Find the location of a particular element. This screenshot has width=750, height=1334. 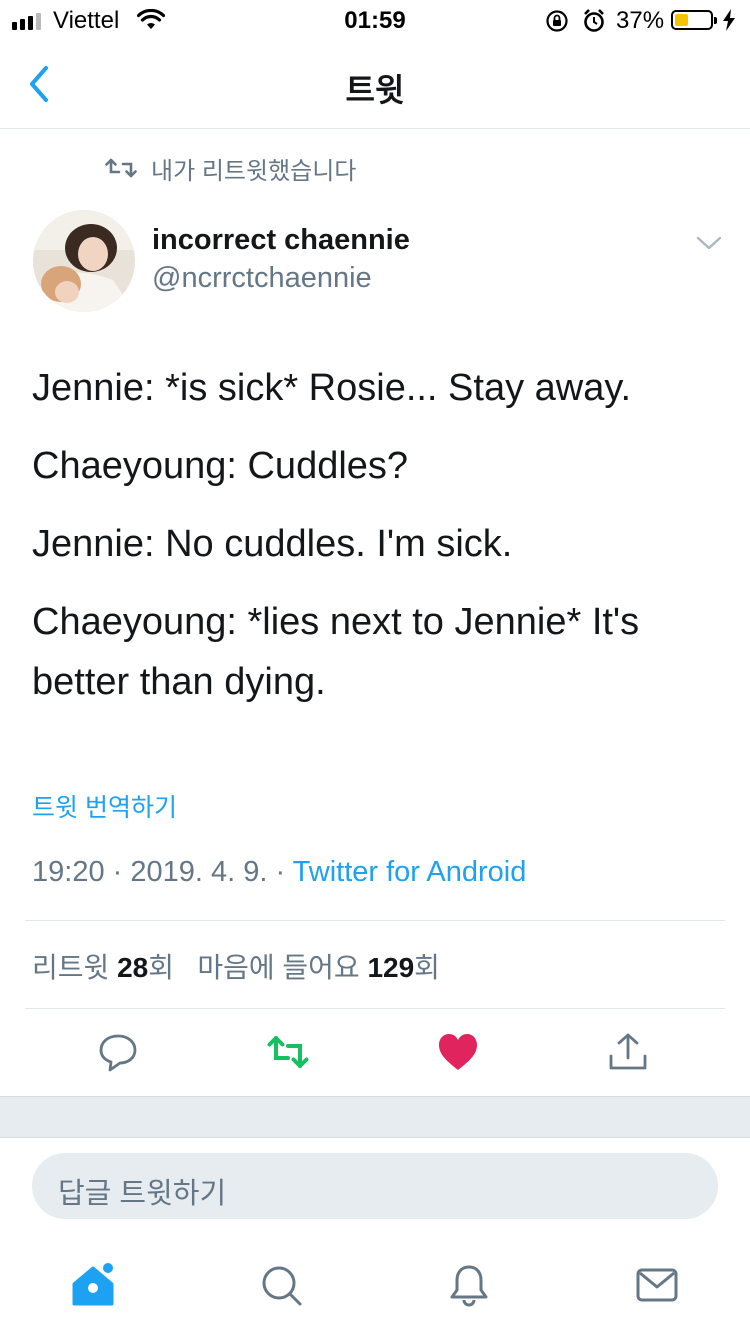

tweet-line: Jennie: *is sick* Rosie... Stay away. is located at coordinates (332, 388).